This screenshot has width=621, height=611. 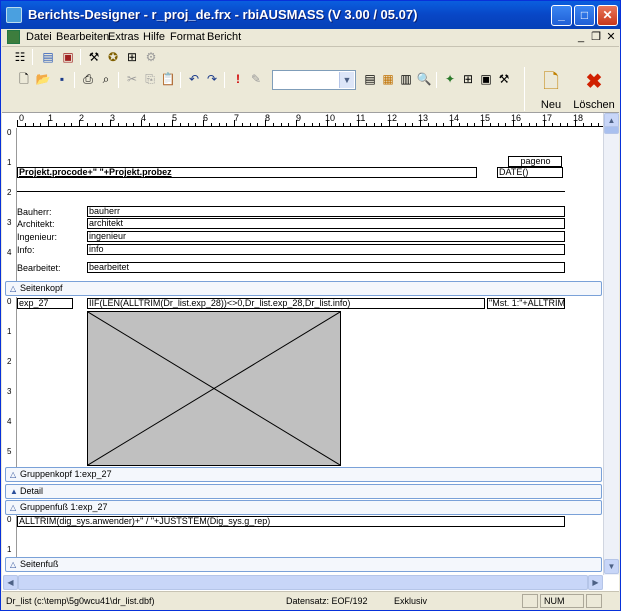 What do you see at coordinates (370, 79) in the screenshot?
I see `list-icon: ▤` at bounding box center [370, 79].